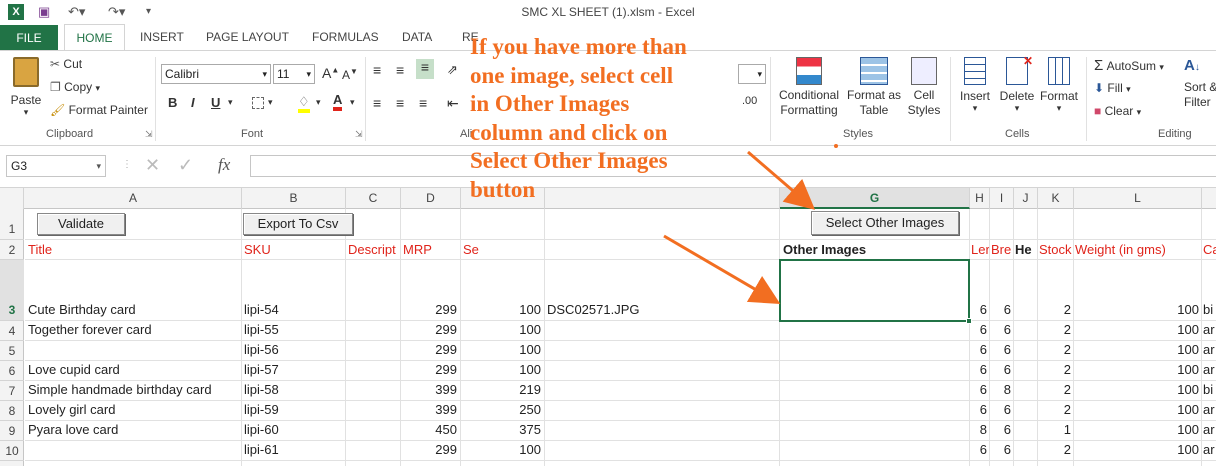  What do you see at coordinates (722, 269) in the screenshot?
I see `arrow-to-cell` at bounding box center [722, 269].